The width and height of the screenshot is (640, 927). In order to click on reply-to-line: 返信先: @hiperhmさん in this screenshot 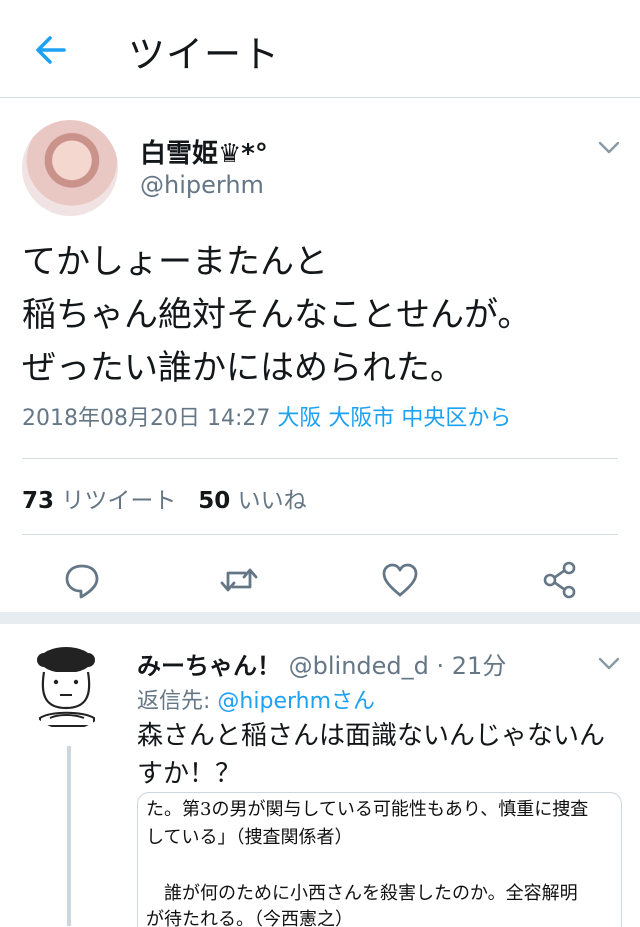, I will do `click(256, 699)`.